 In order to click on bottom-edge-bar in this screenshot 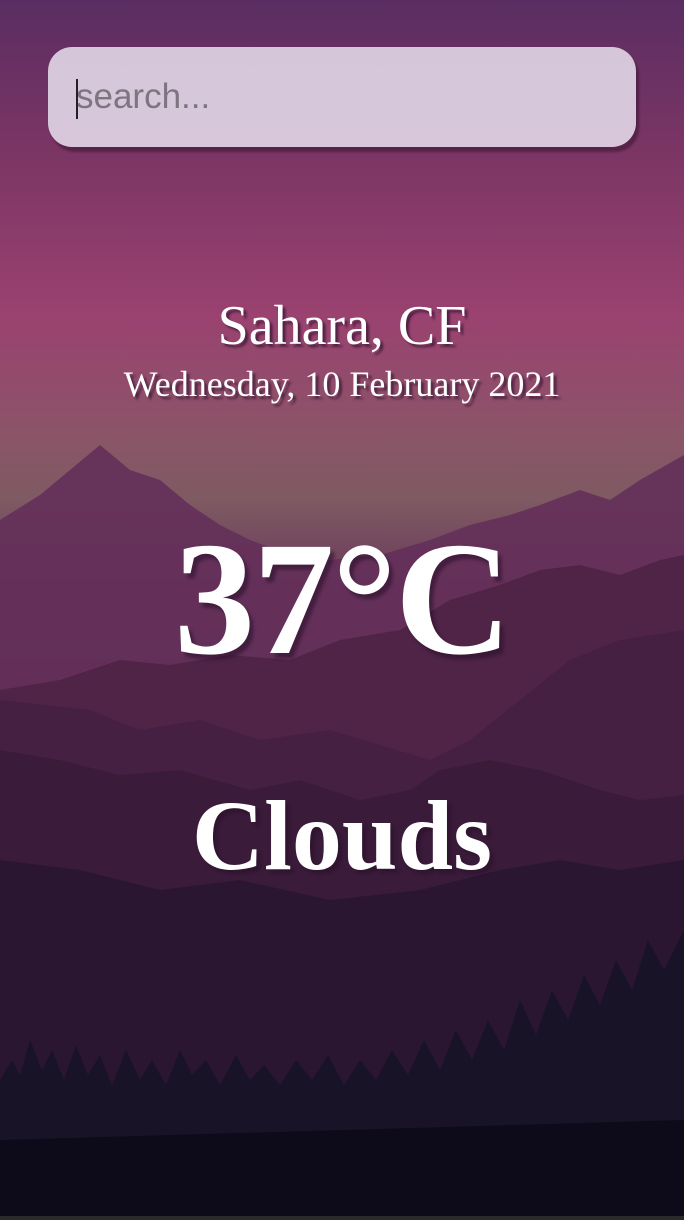, I will do `click(342, 1218)`.